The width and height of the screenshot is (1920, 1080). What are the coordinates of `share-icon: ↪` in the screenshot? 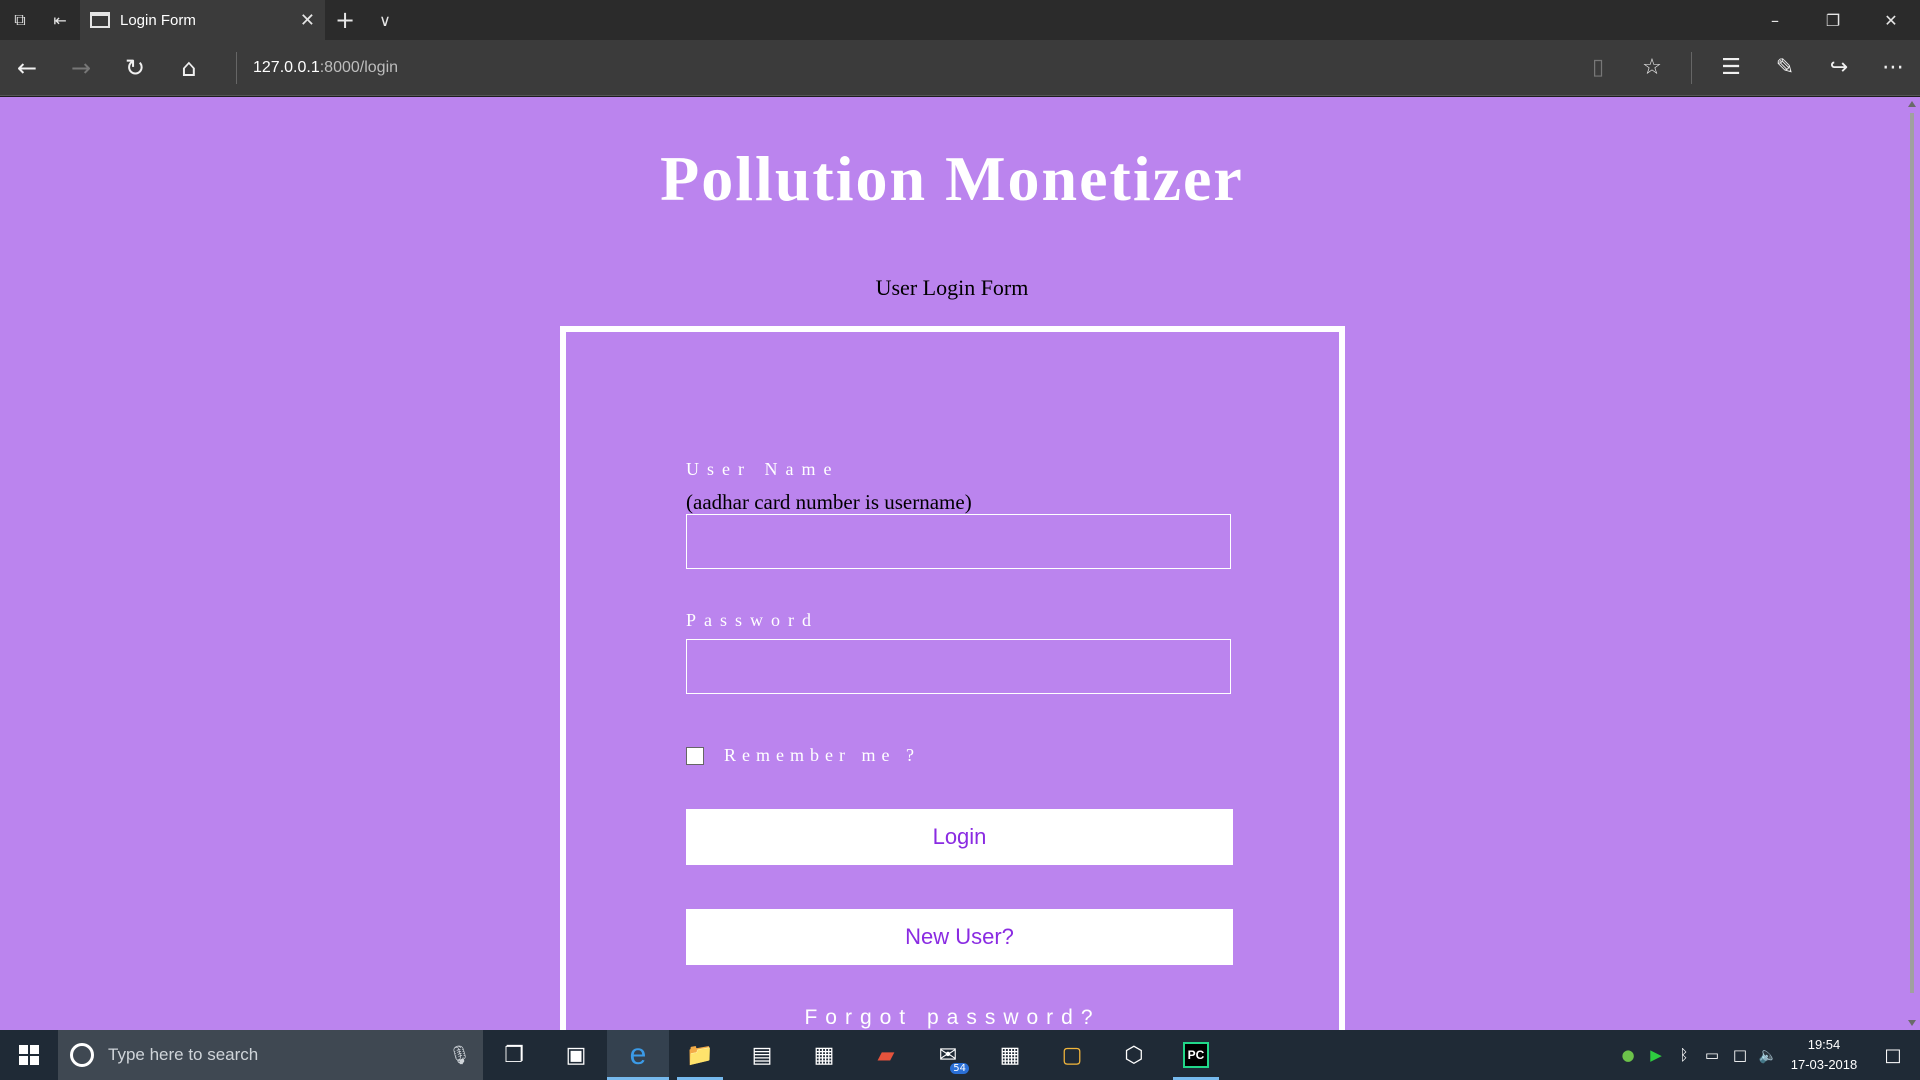 It's located at (1839, 68).